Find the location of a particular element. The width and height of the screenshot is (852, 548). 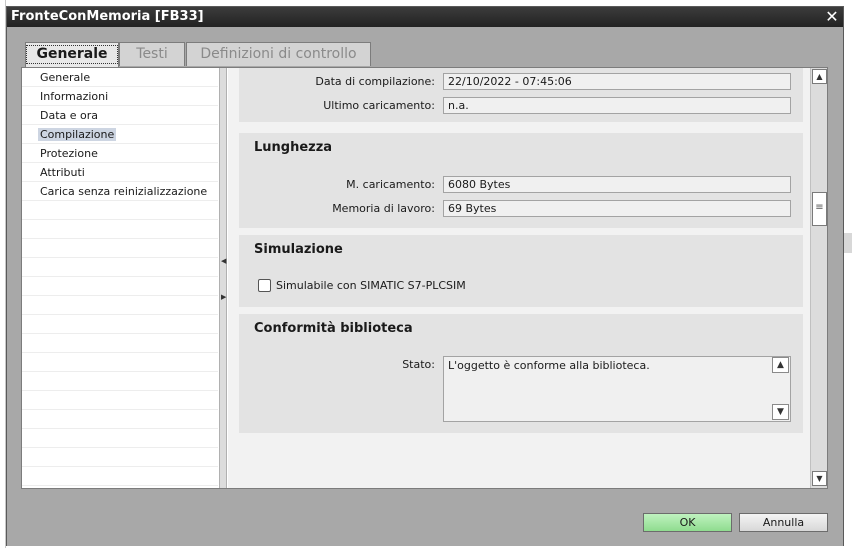

nav-item-label: Compilazione is located at coordinates (77, 134).